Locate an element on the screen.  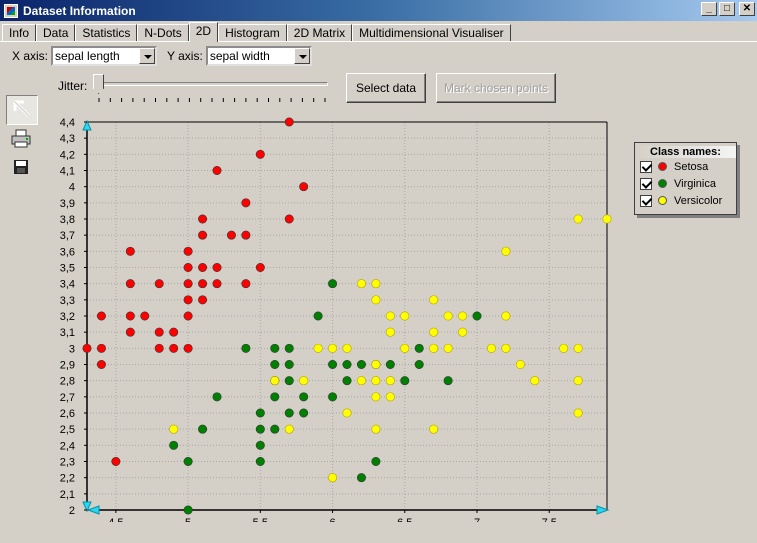
print-button is located at coordinates (22, 140).